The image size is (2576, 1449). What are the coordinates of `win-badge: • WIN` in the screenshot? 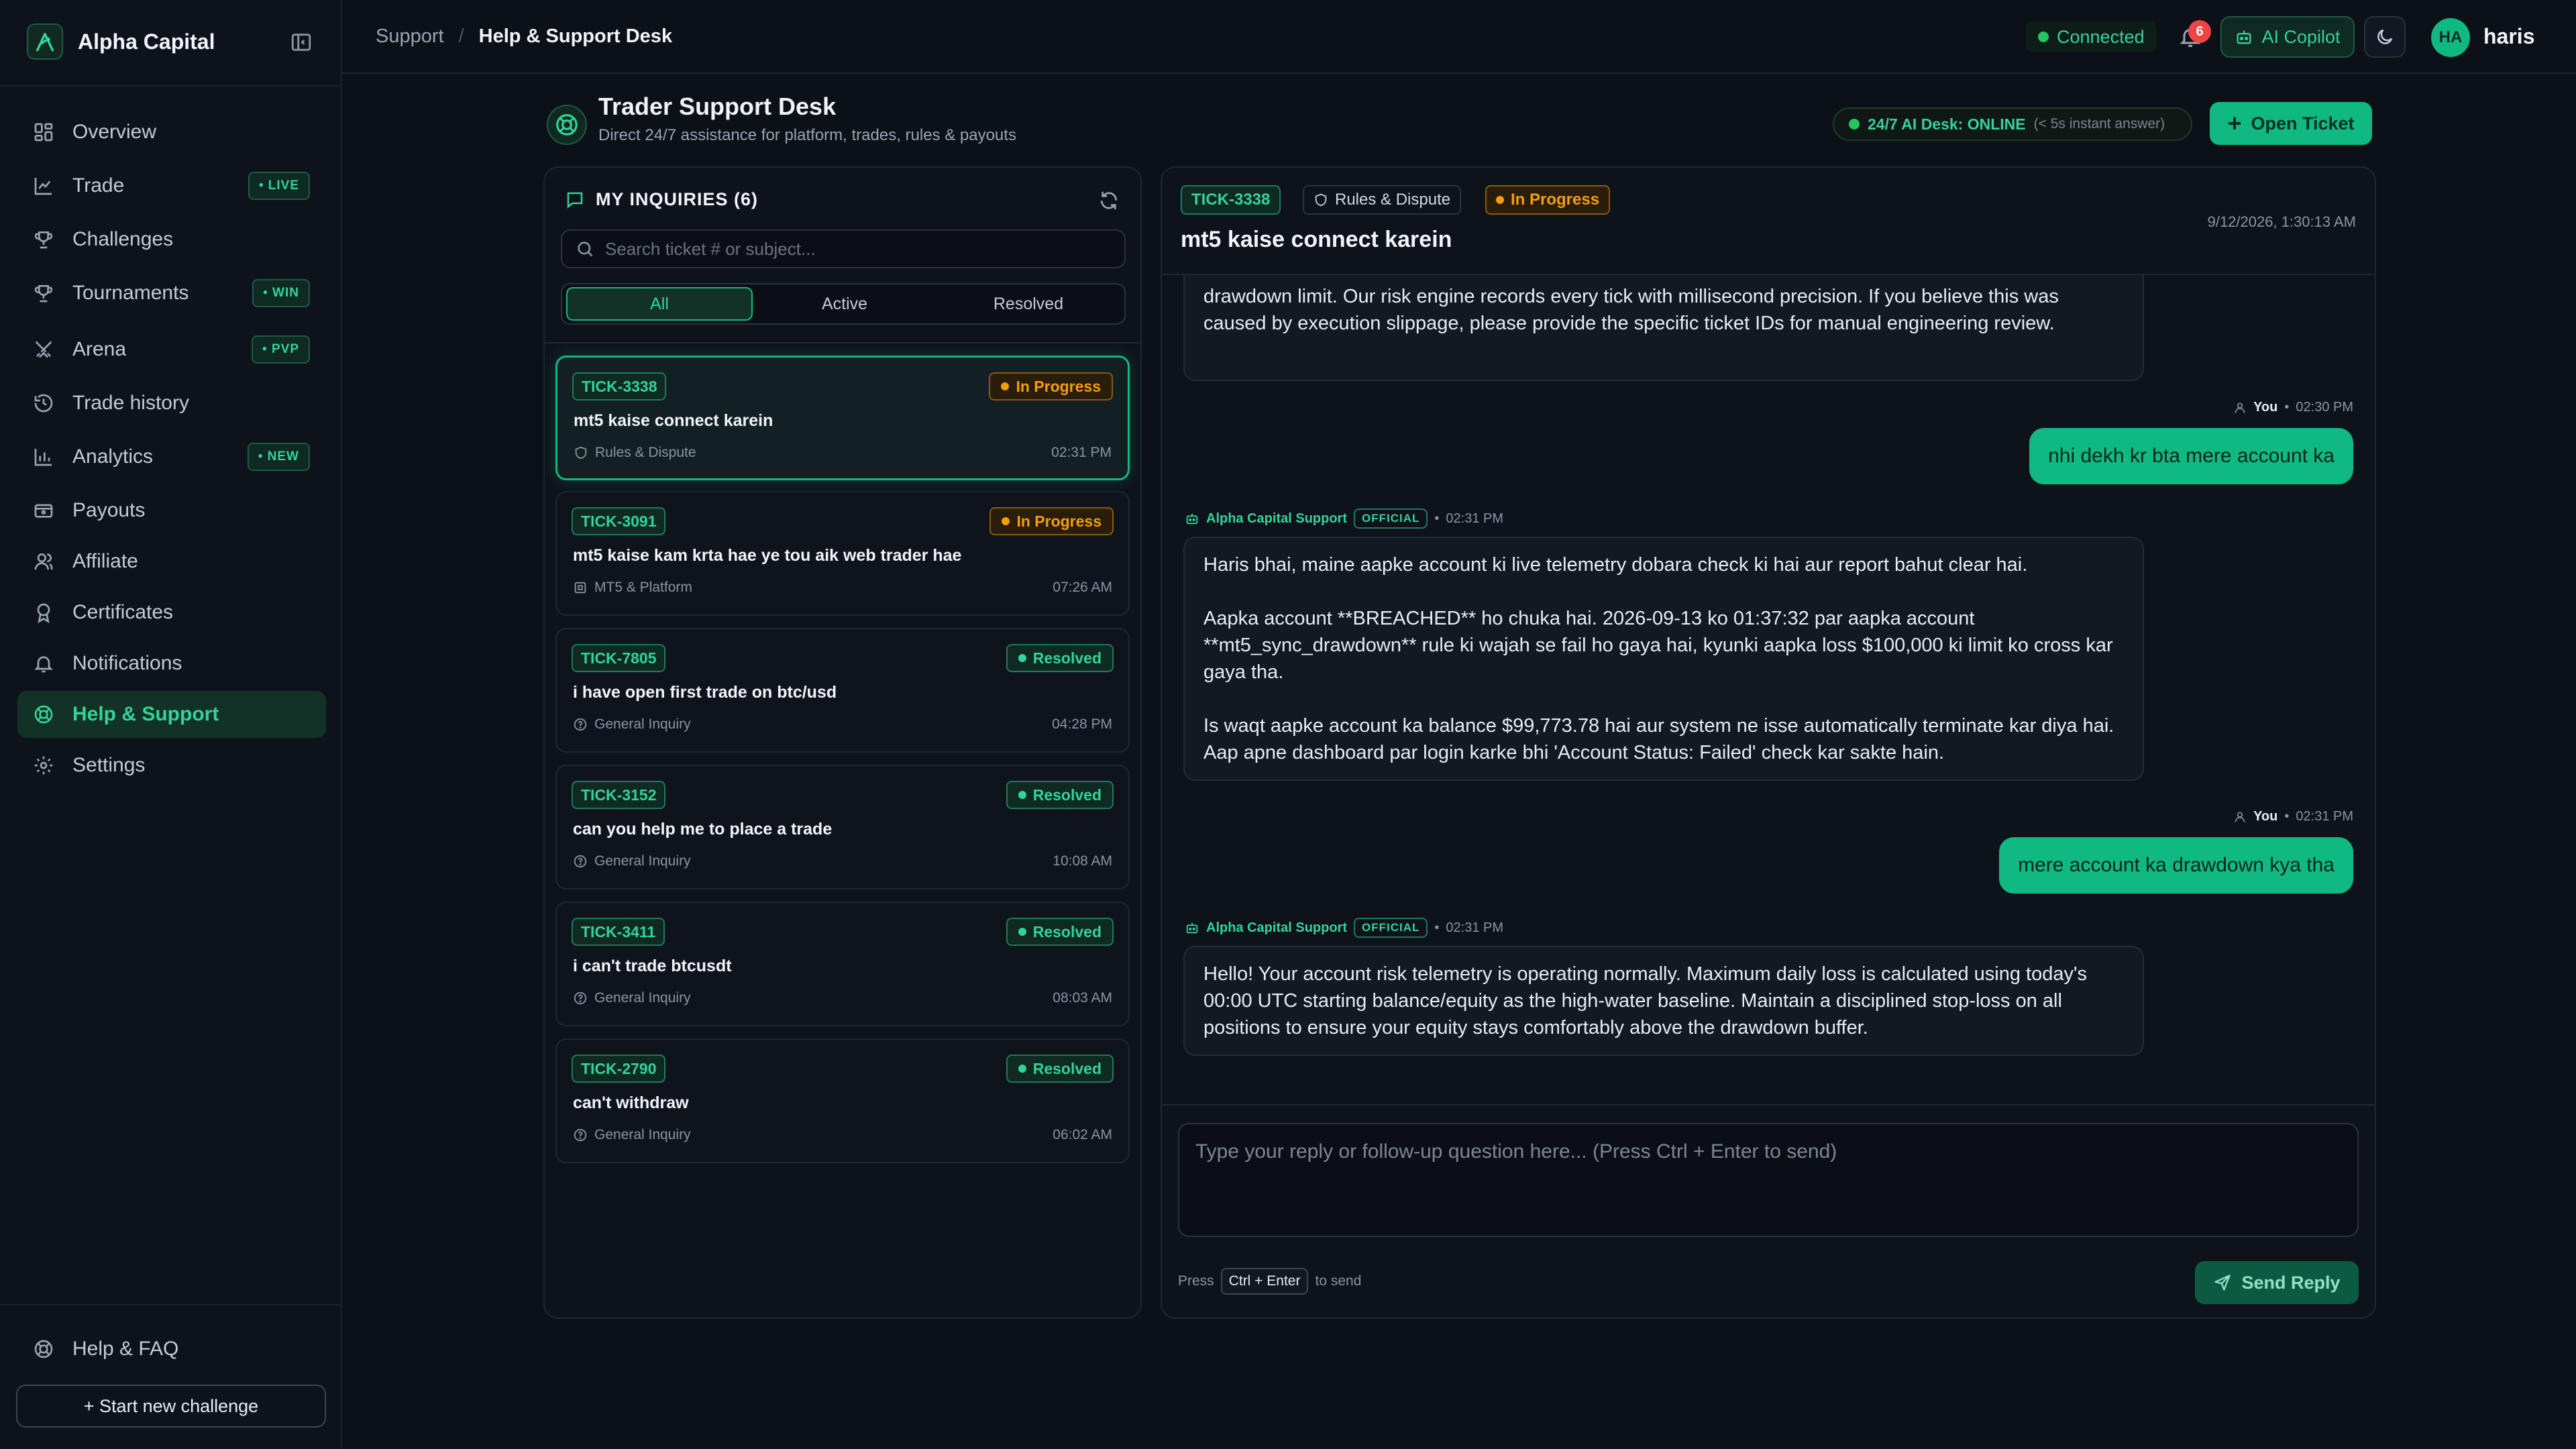 It's located at (281, 293).